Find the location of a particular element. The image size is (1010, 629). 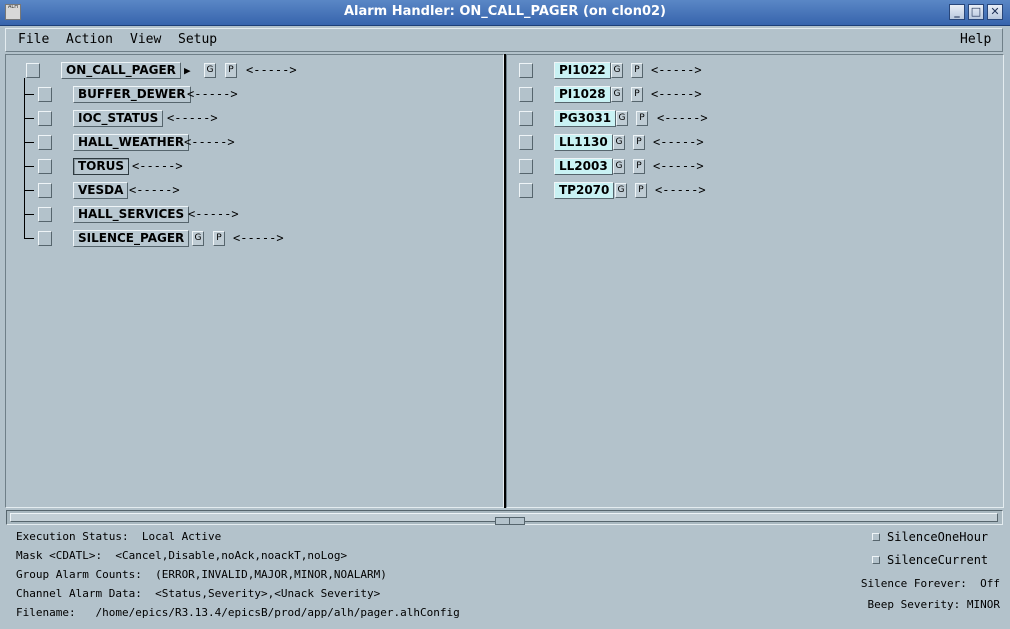

close-button: ✕ is located at coordinates (995, 12).